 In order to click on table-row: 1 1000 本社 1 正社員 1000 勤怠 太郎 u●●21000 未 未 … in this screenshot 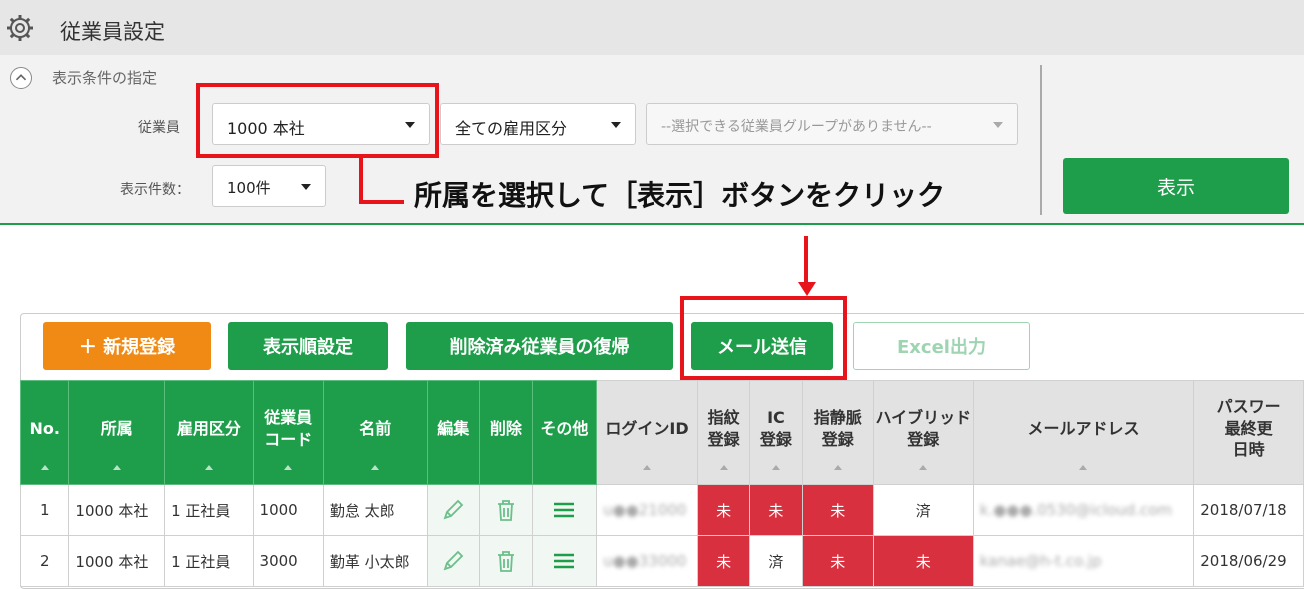, I will do `click(661, 510)`.